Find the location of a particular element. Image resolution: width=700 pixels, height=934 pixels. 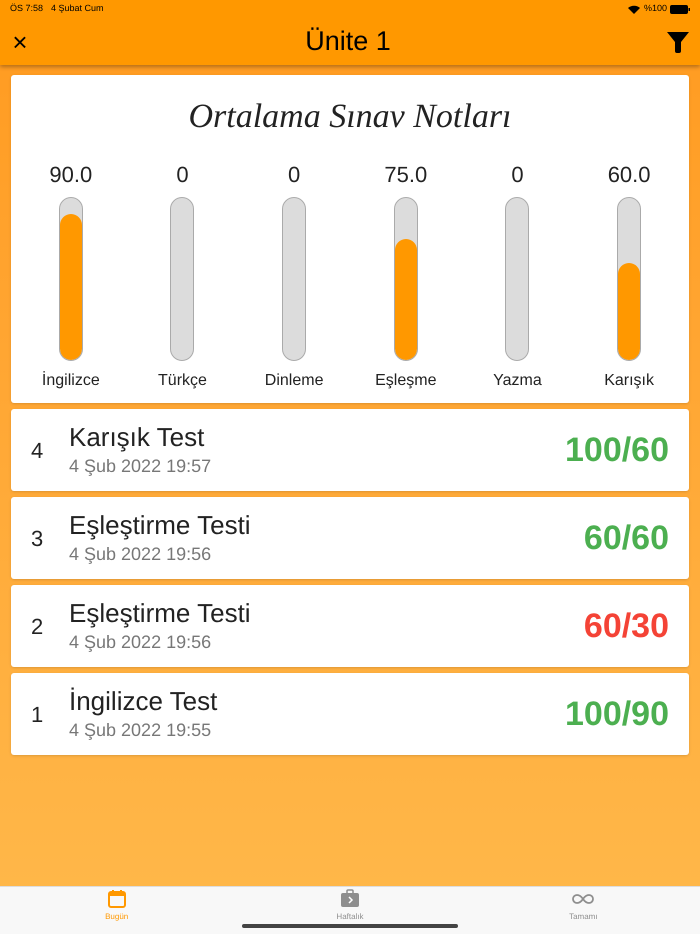

subject-label: Türkçe is located at coordinates (182, 381).